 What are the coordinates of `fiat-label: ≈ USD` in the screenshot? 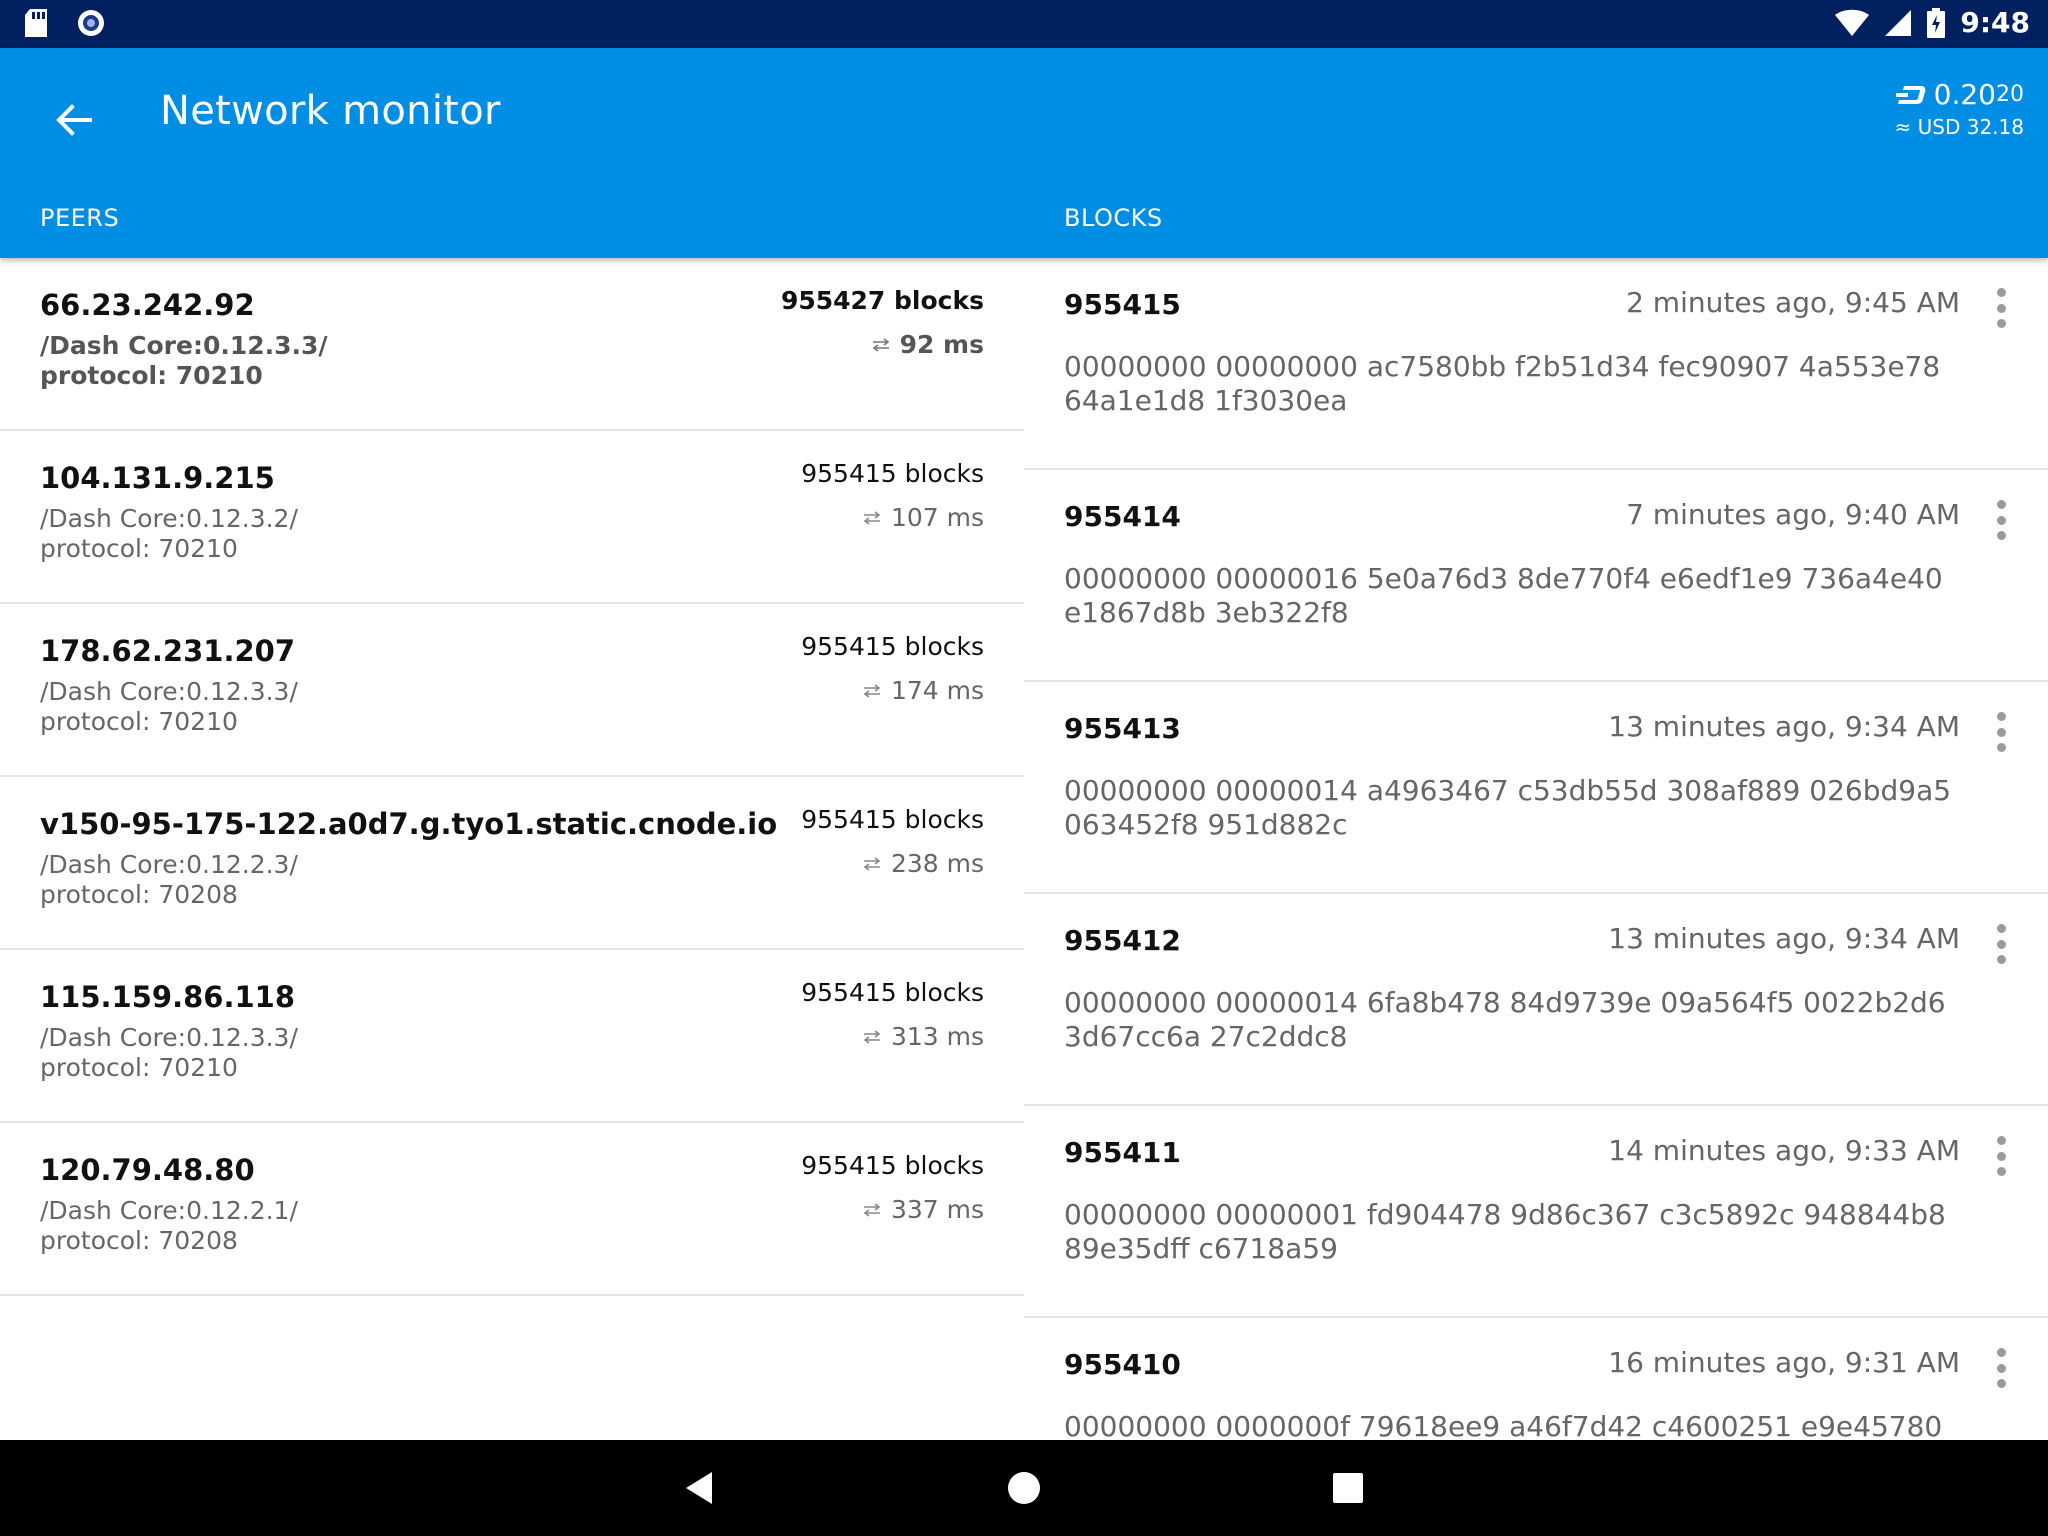 It's located at (1927, 127).